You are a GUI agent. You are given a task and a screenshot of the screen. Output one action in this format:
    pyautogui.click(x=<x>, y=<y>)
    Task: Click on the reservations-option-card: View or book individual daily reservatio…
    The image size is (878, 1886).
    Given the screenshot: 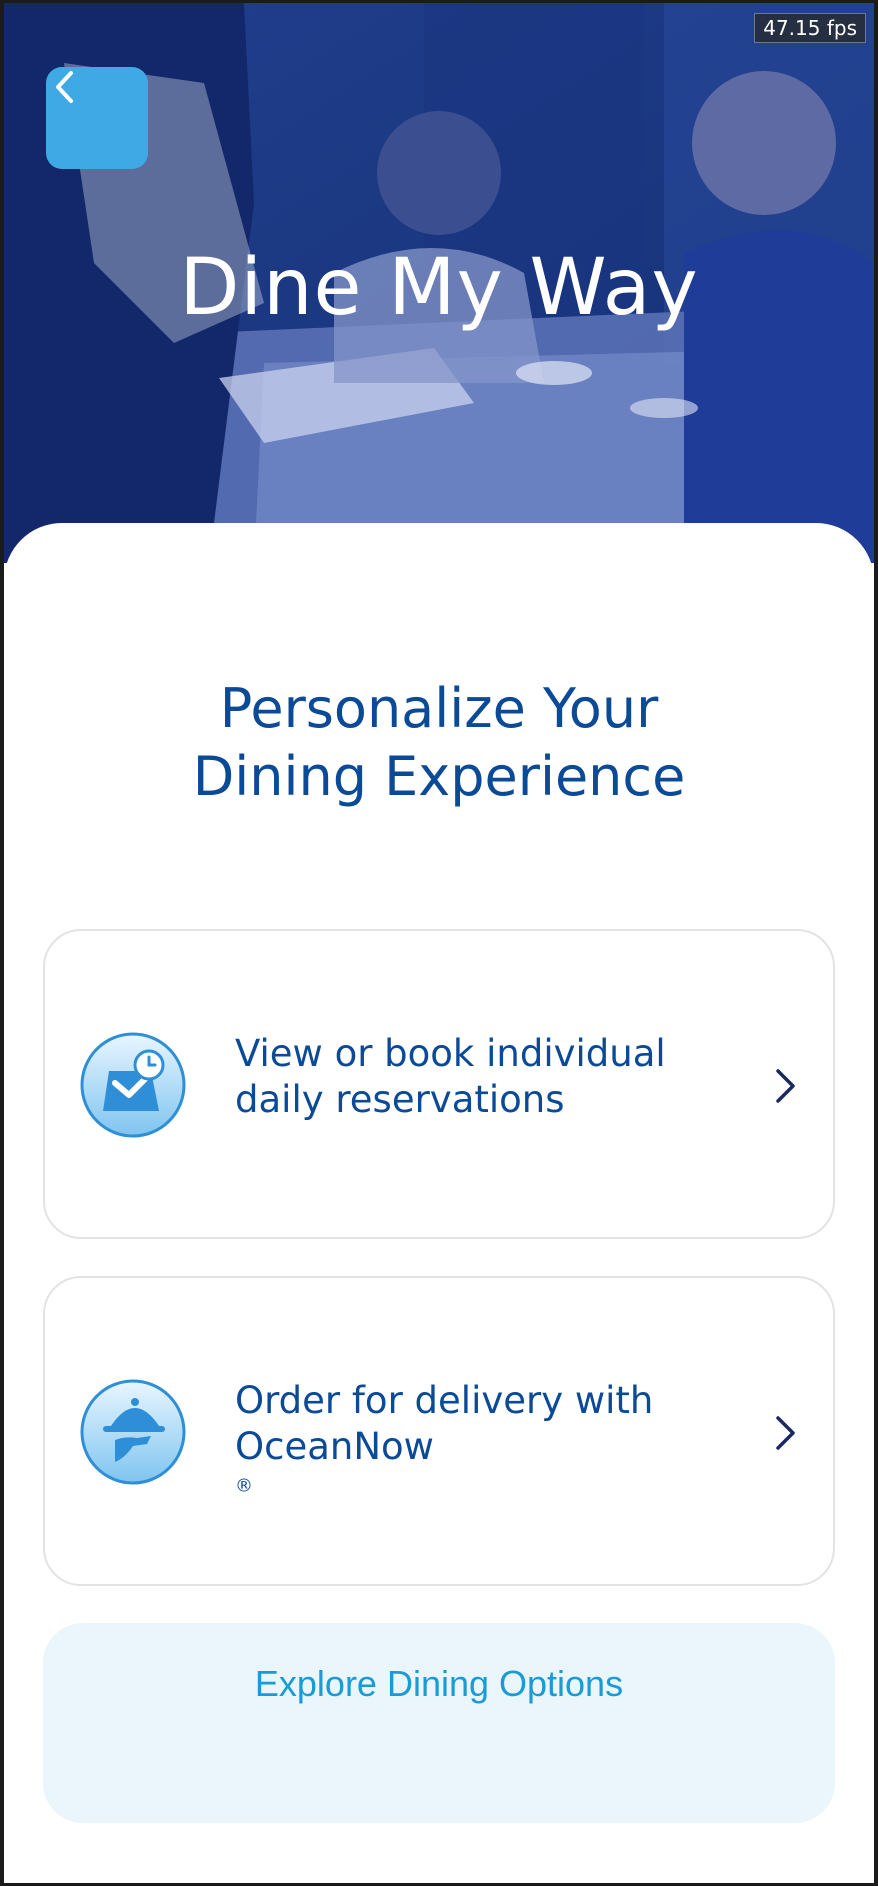 What is the action you would take?
    pyautogui.click(x=439, y=1084)
    